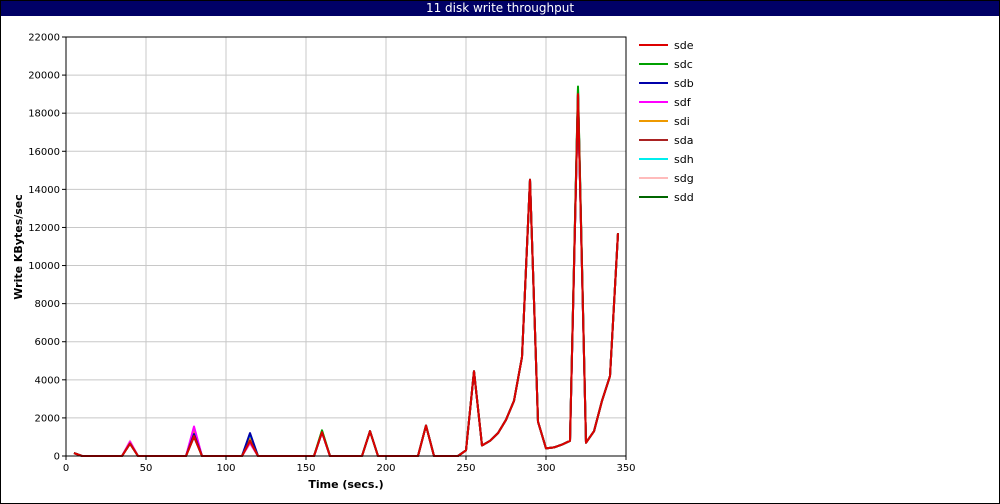 Image resolution: width=1000 pixels, height=504 pixels. Describe the element at coordinates (683, 140) in the screenshot. I see `legend-label-sda: sda` at that location.